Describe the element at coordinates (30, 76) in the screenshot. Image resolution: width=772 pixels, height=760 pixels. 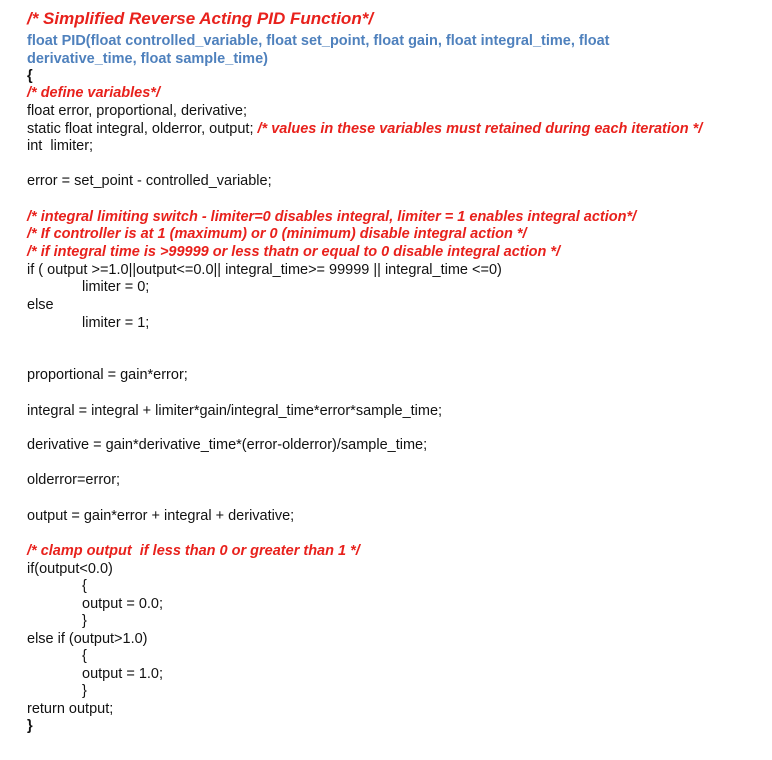
I see `function-open-brace: {` at that location.